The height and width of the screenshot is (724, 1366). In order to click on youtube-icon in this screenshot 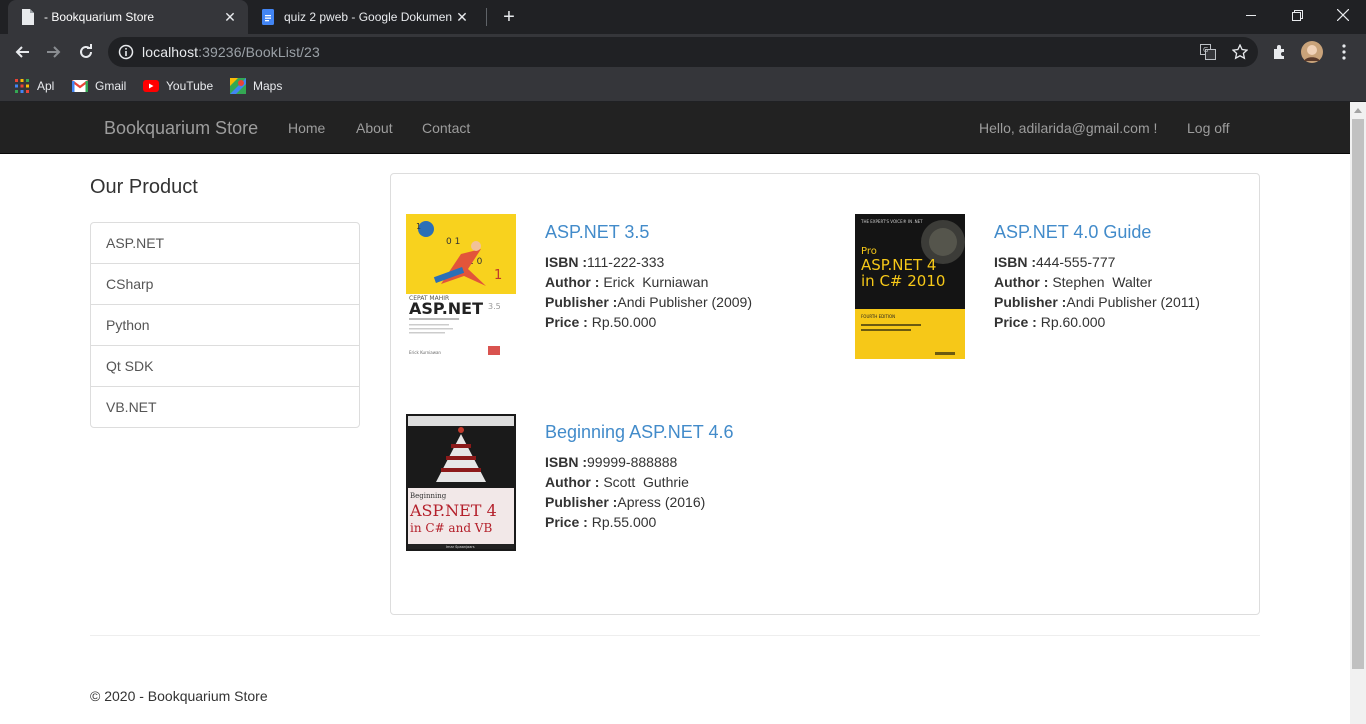, I will do `click(151, 86)`.